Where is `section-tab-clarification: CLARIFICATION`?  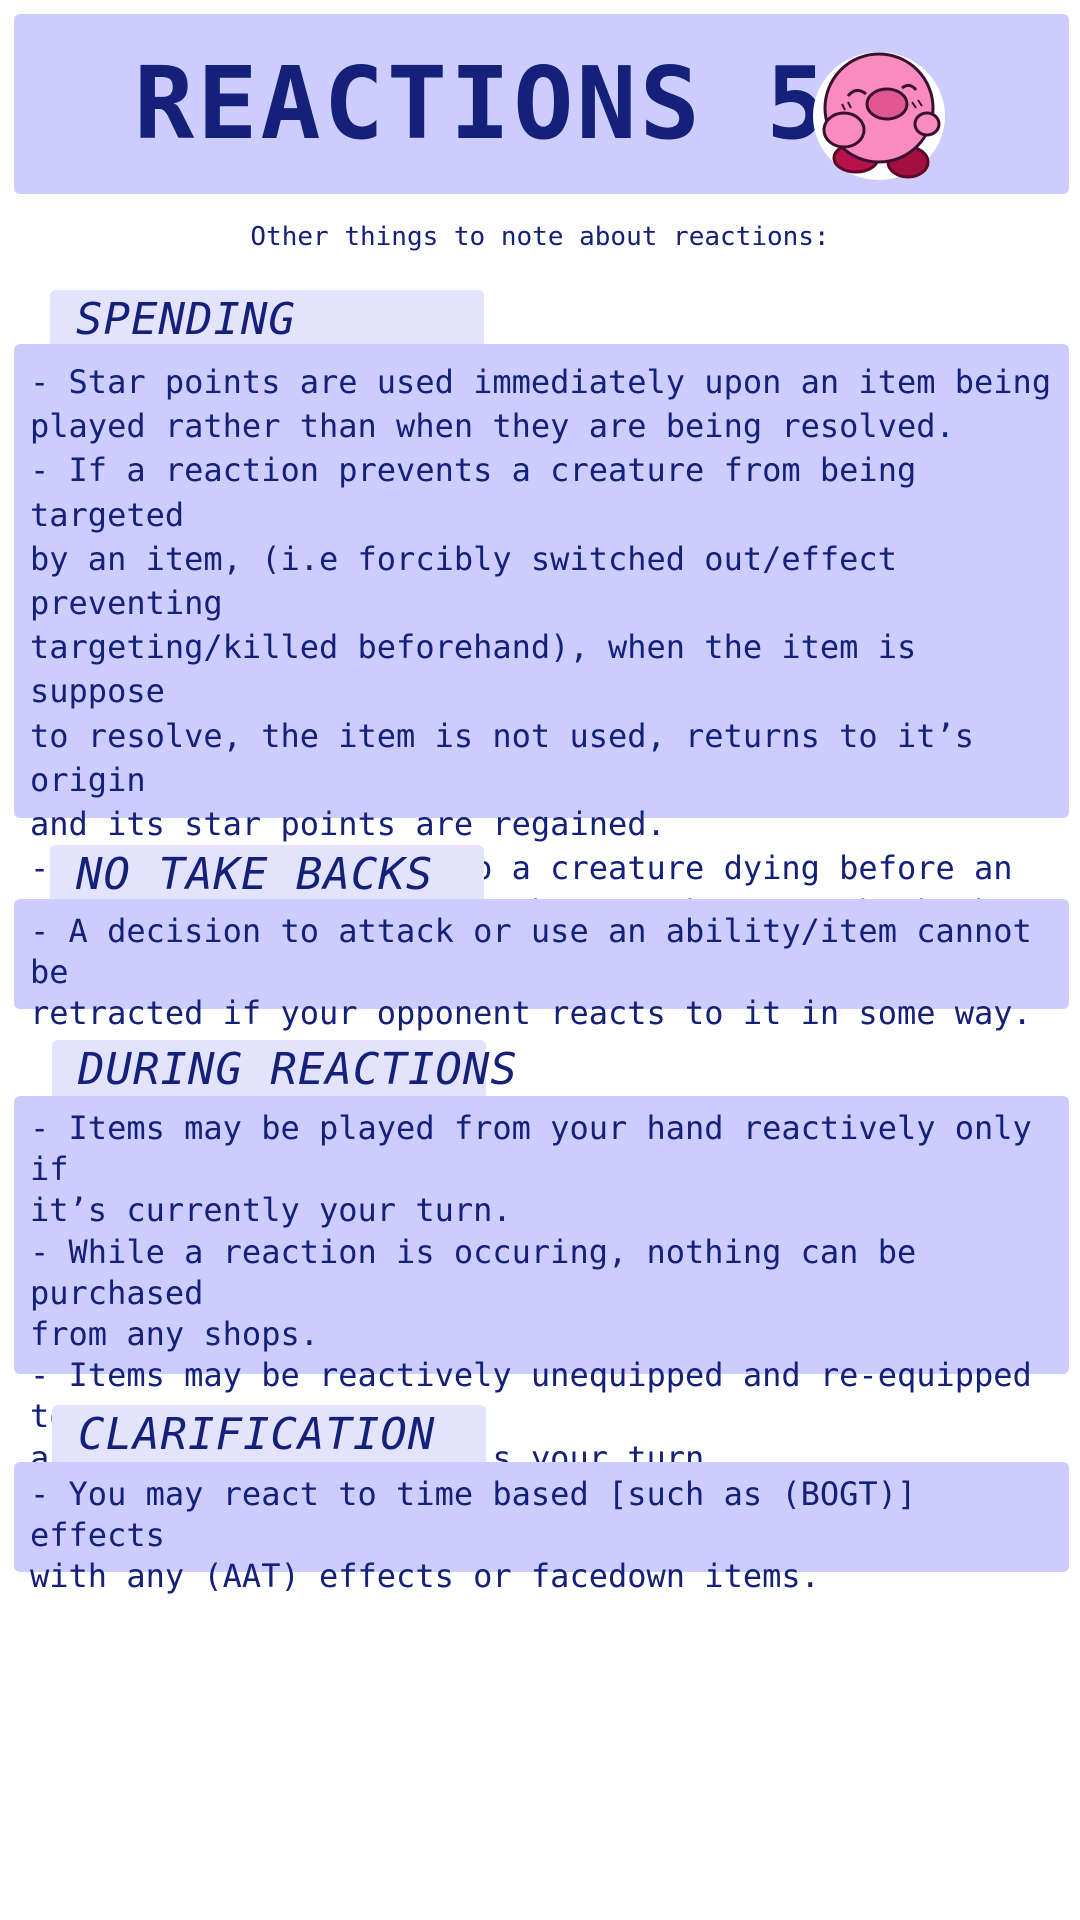 section-tab-clarification: CLARIFICATION is located at coordinates (269, 1434).